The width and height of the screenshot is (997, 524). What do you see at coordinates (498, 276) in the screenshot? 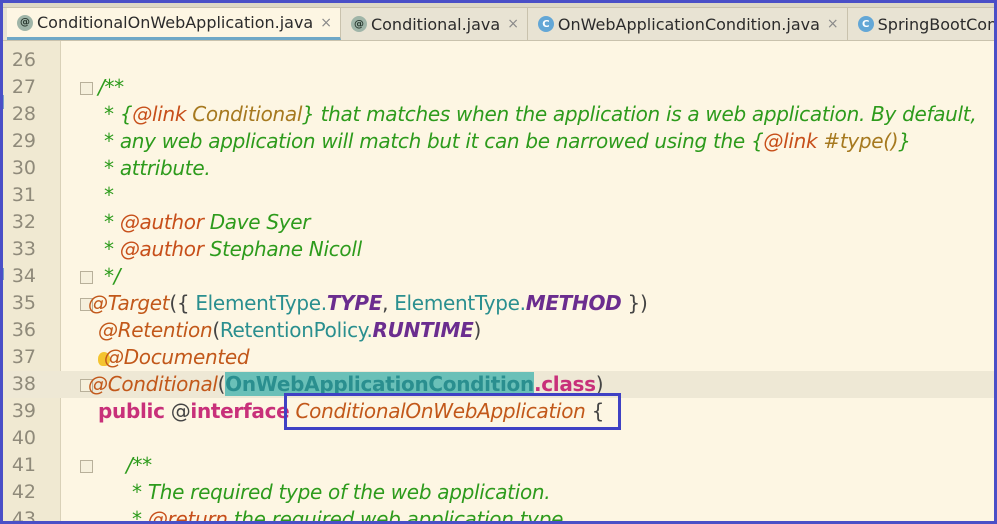
I see `code-line: 34 */` at bounding box center [498, 276].